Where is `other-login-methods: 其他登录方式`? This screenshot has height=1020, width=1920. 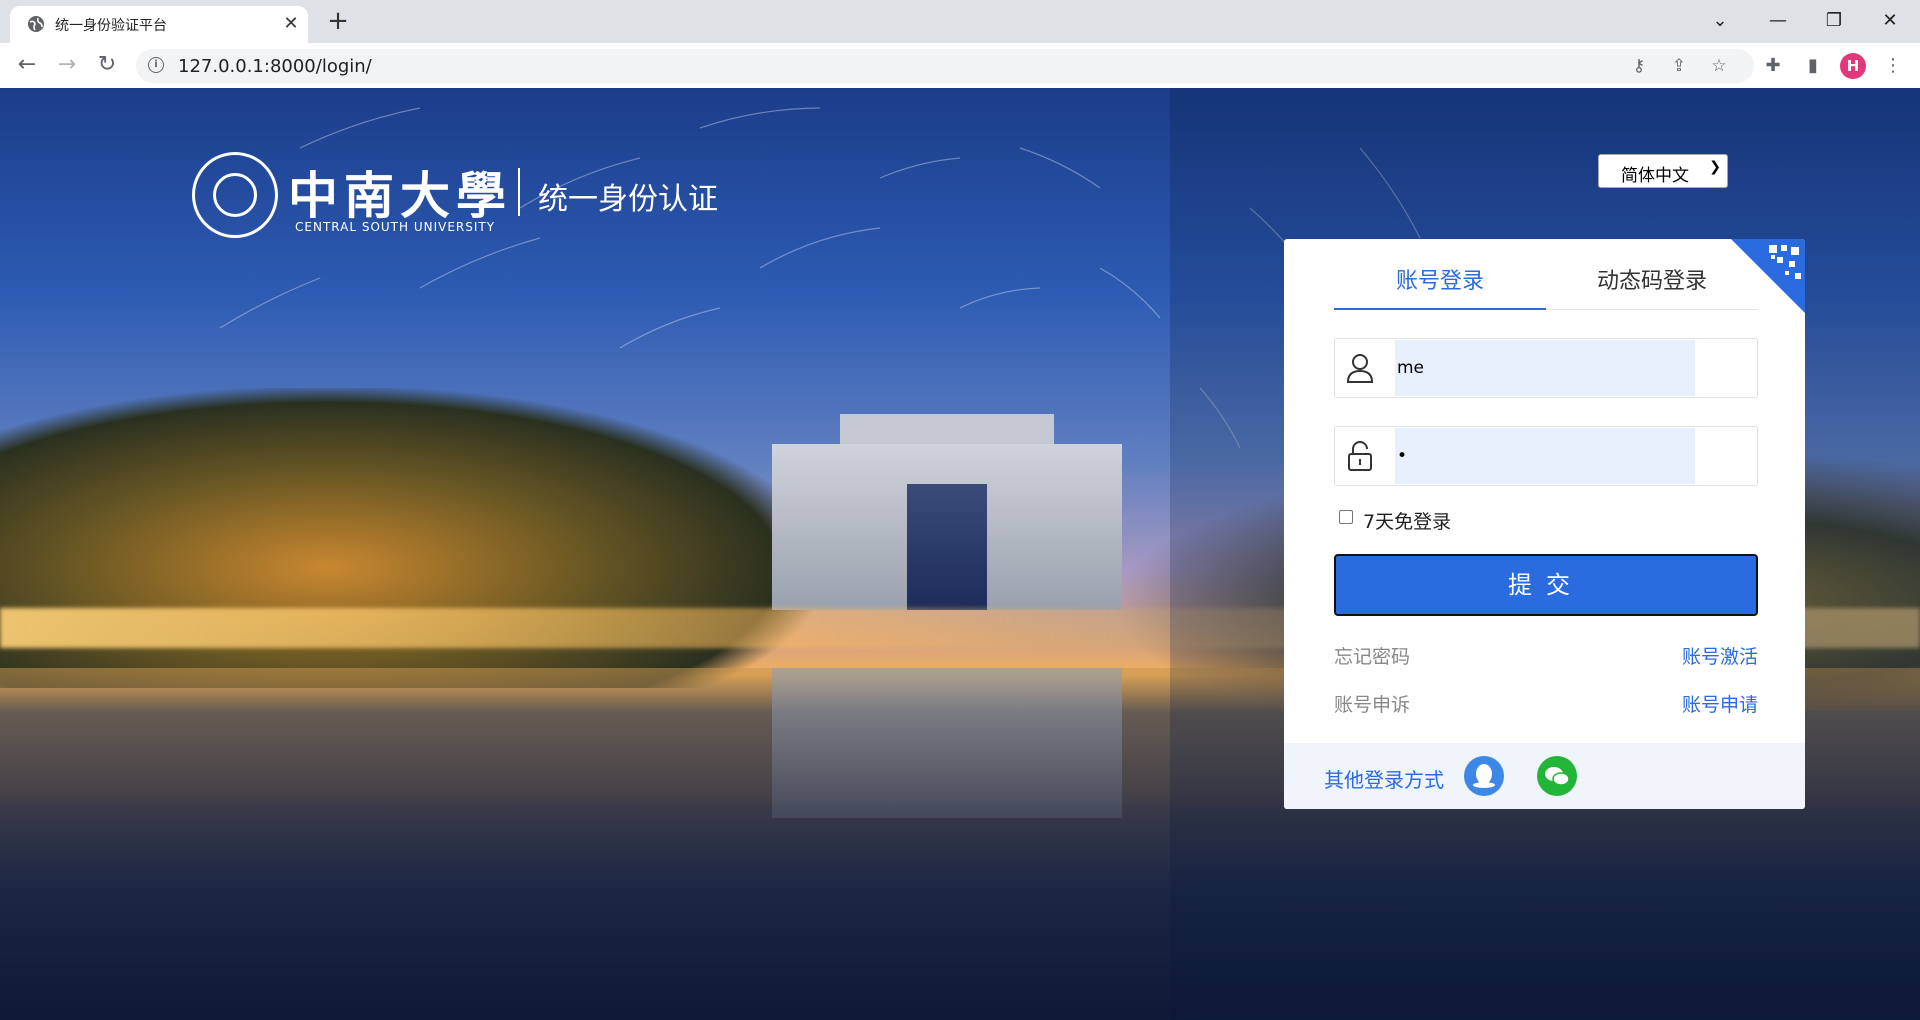 other-login-methods: 其他登录方式 is located at coordinates (1544, 776).